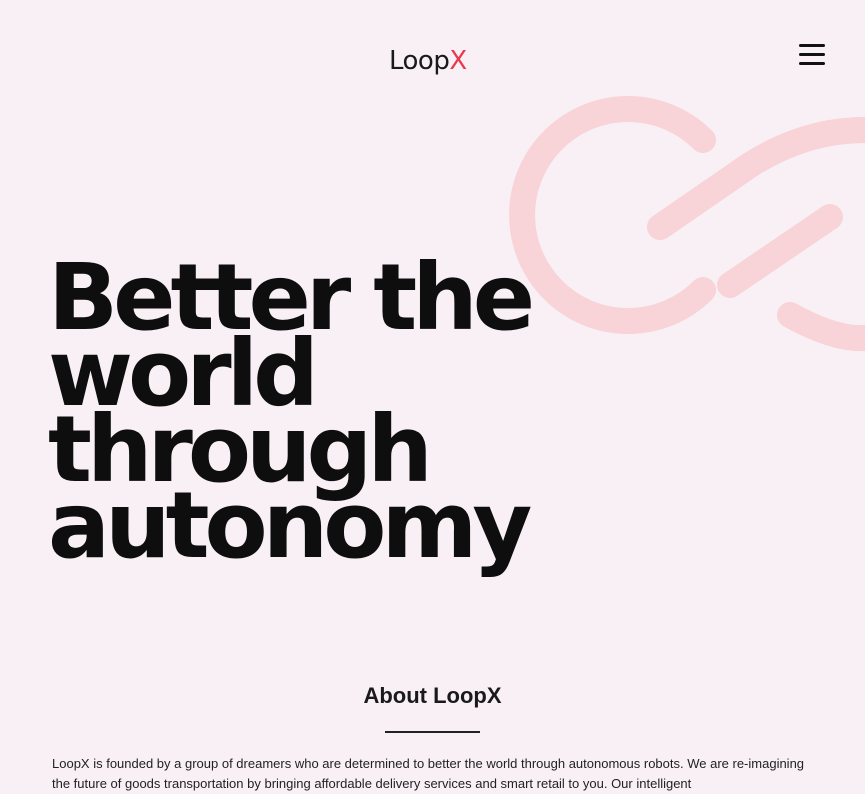  I want to click on hamburger-menu-icon, so click(812, 57).